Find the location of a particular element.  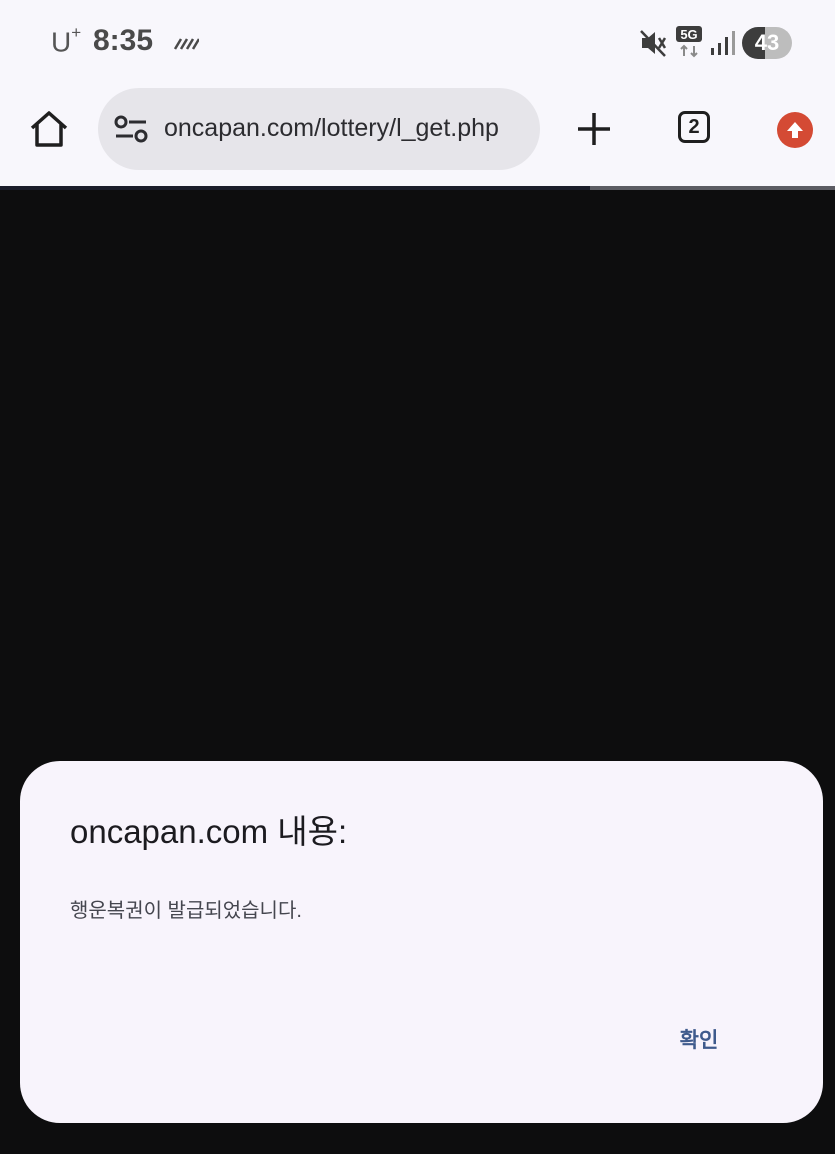

url-text: oncapan.com/lottery/l_get.php is located at coordinates (343, 128).